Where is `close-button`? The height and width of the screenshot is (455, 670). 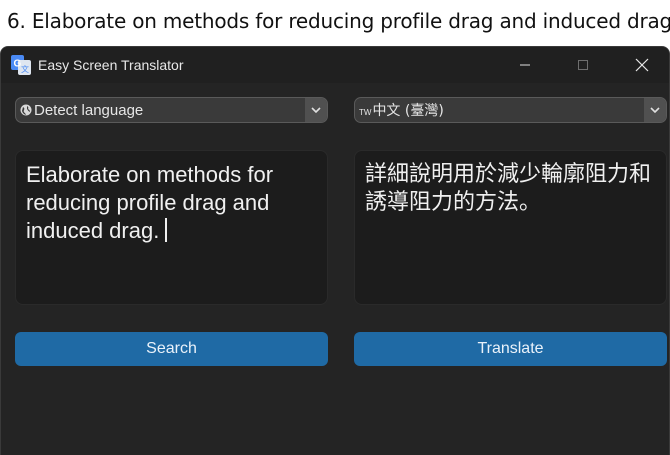
close-button is located at coordinates (642, 65).